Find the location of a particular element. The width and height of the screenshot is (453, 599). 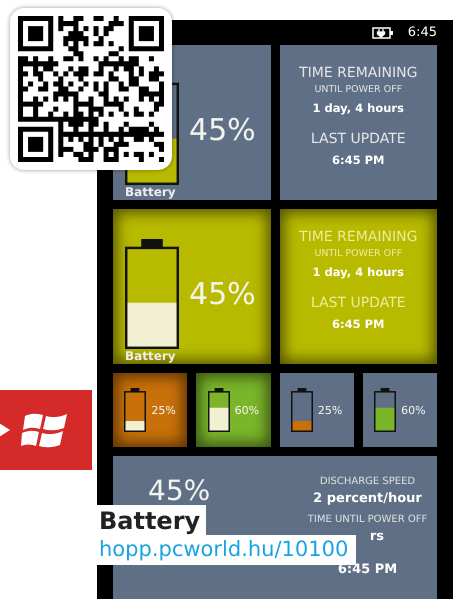

charging-battery-icon is located at coordinates (383, 32).